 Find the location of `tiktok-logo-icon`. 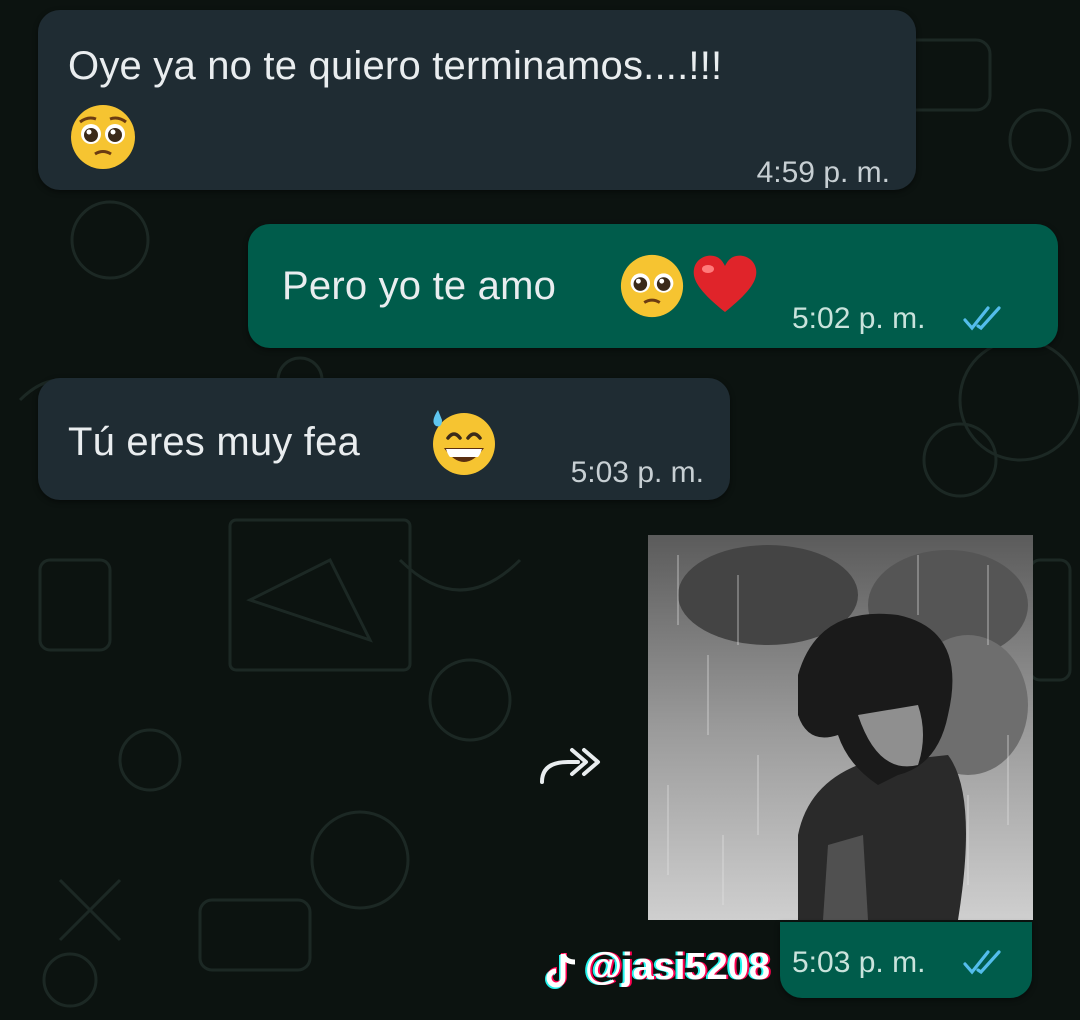

tiktok-logo-icon is located at coordinates (560, 971).